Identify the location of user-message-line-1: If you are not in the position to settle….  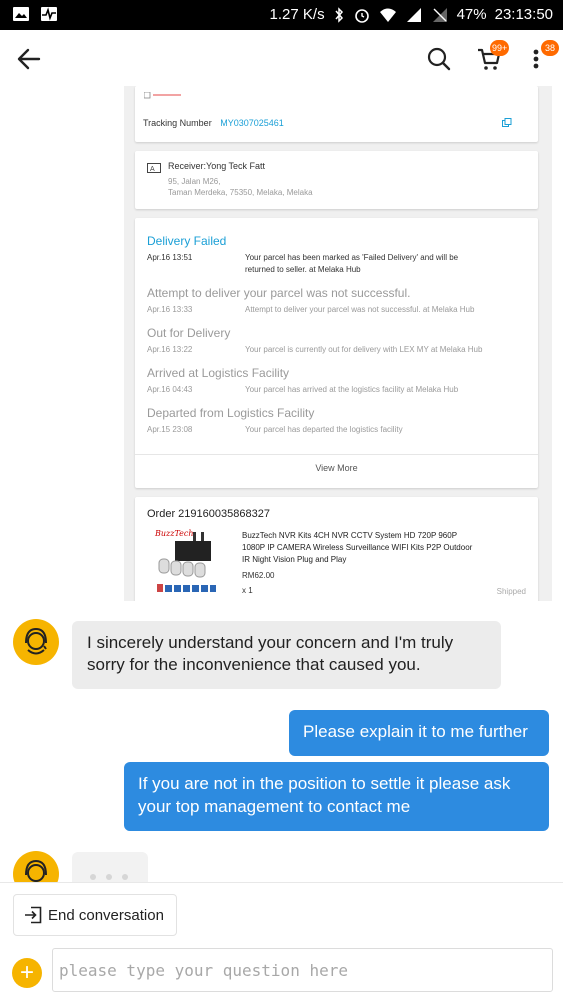
(324, 783).